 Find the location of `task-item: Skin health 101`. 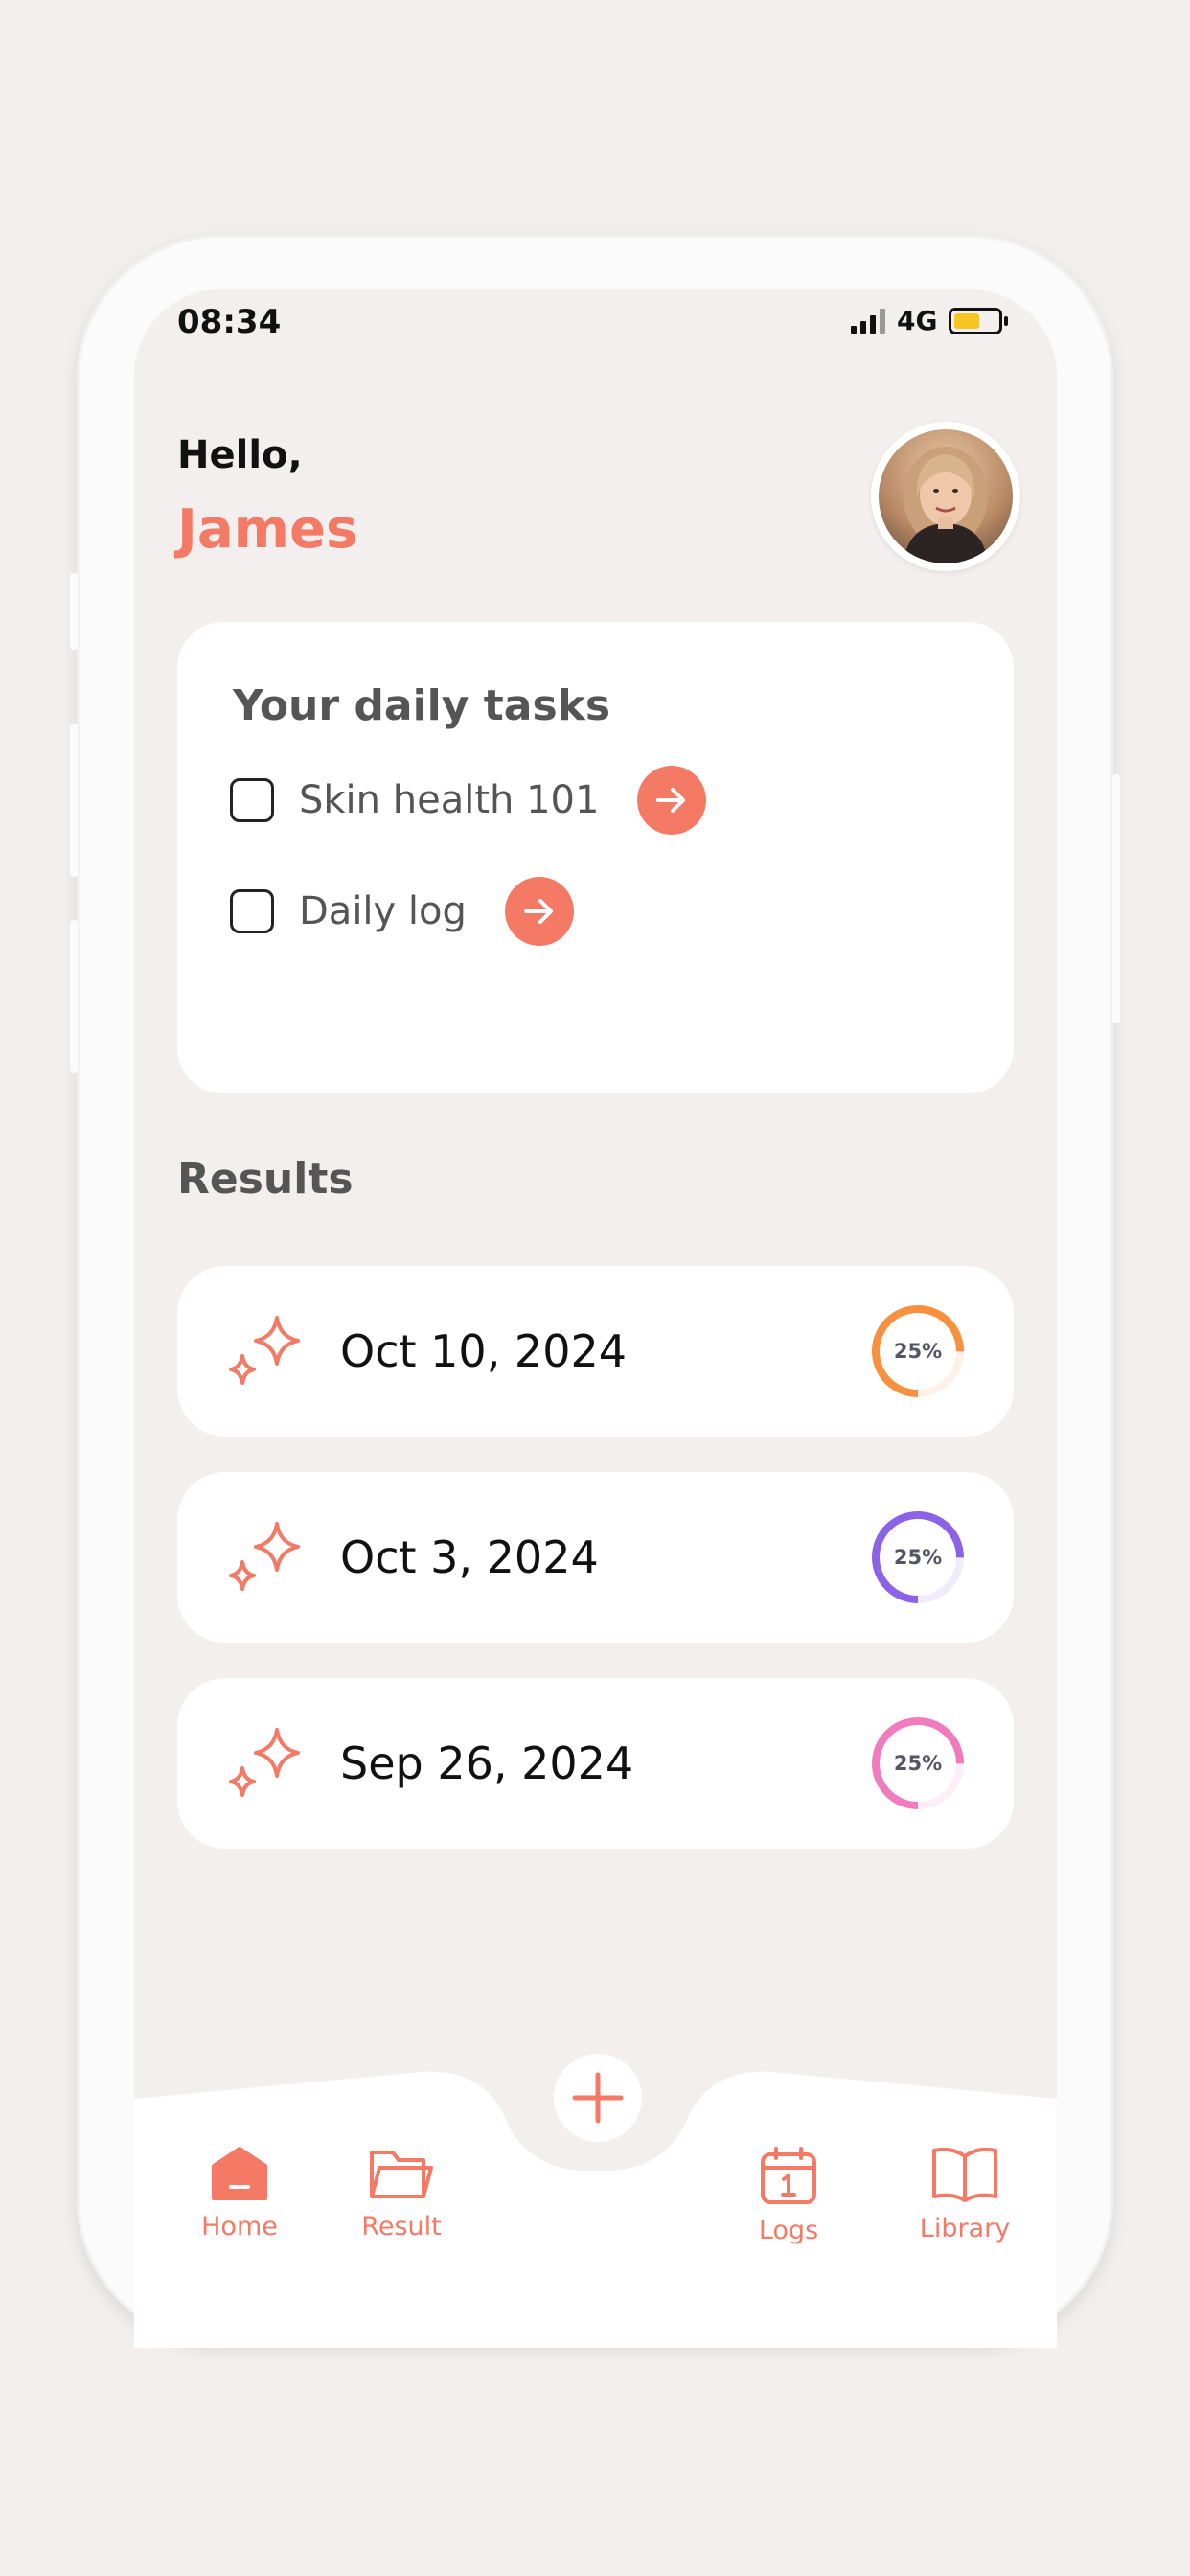

task-item: Skin health 101 is located at coordinates (468, 800).